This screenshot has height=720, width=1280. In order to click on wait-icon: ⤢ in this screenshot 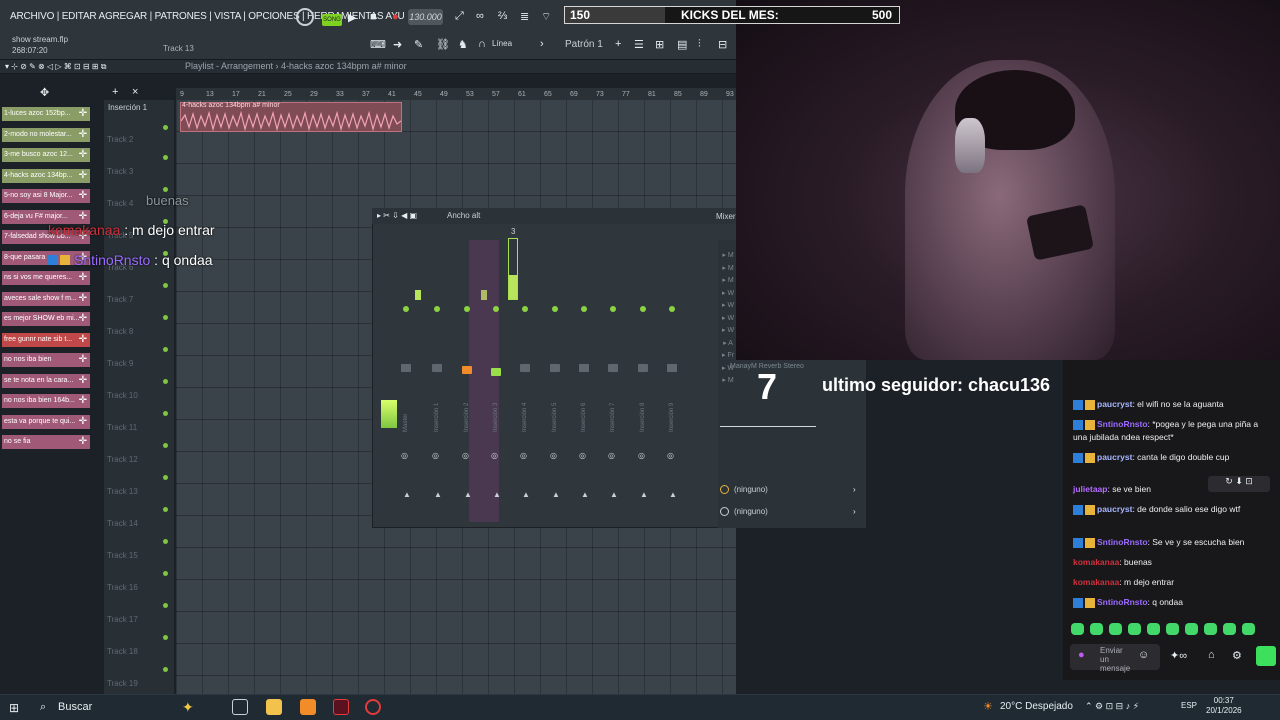, I will do `click(459, 16)`.